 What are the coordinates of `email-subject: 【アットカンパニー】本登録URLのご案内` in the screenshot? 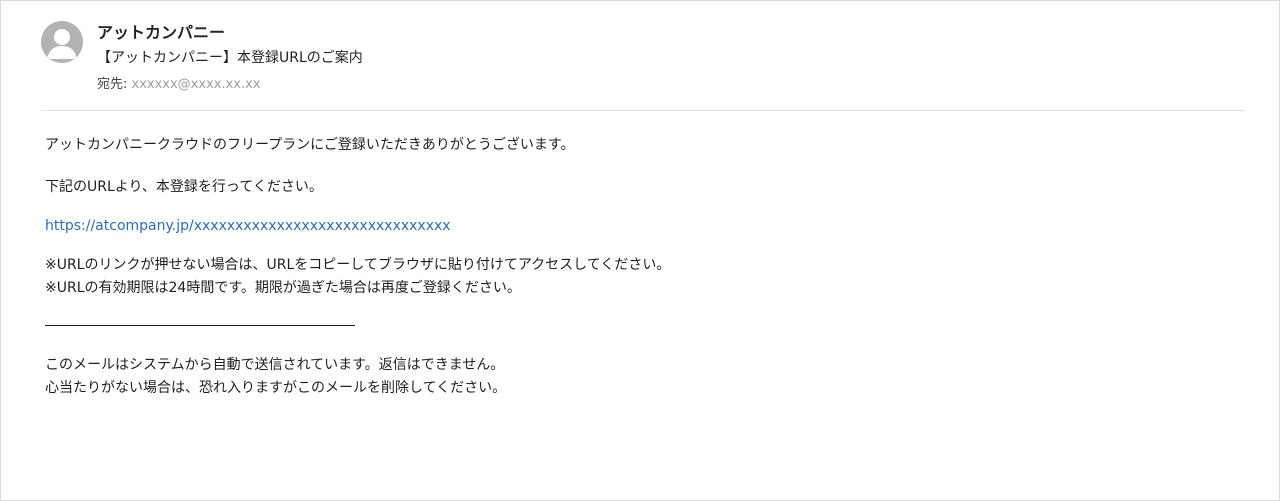 It's located at (230, 58).